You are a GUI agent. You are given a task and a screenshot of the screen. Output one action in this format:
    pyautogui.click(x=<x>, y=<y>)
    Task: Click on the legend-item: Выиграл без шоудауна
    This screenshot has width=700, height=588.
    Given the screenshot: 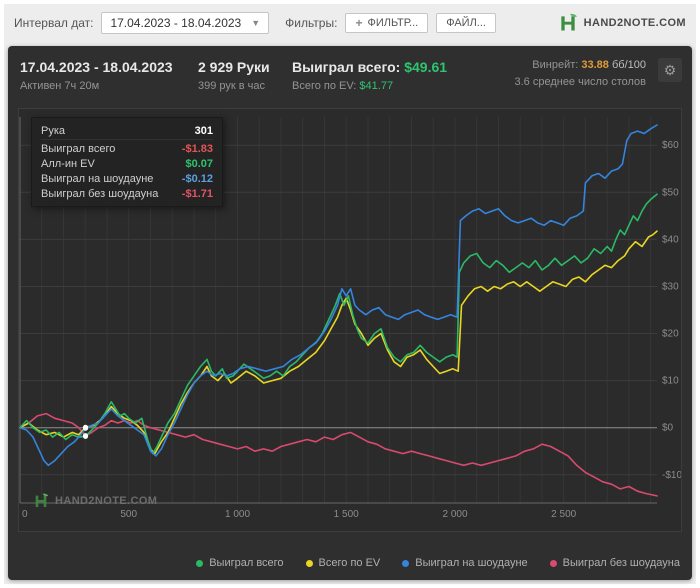 What is the action you would take?
    pyautogui.click(x=614, y=563)
    